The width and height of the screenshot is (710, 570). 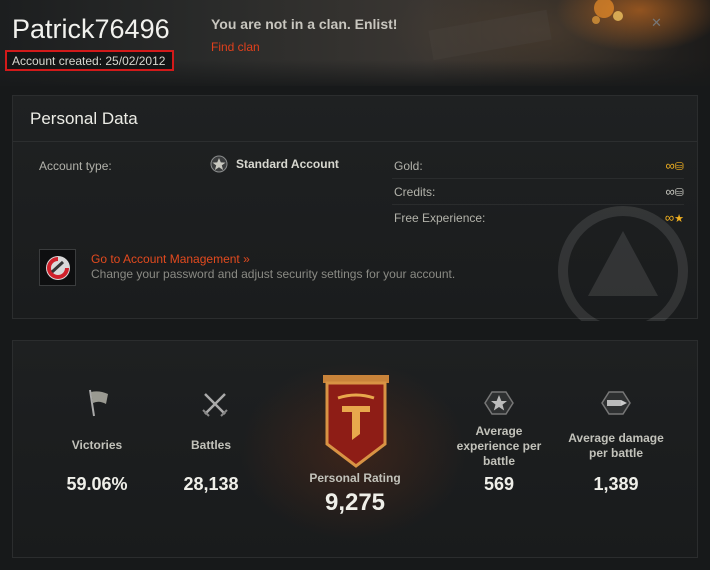 What do you see at coordinates (408, 166) in the screenshot?
I see `gold-label: Gold:` at bounding box center [408, 166].